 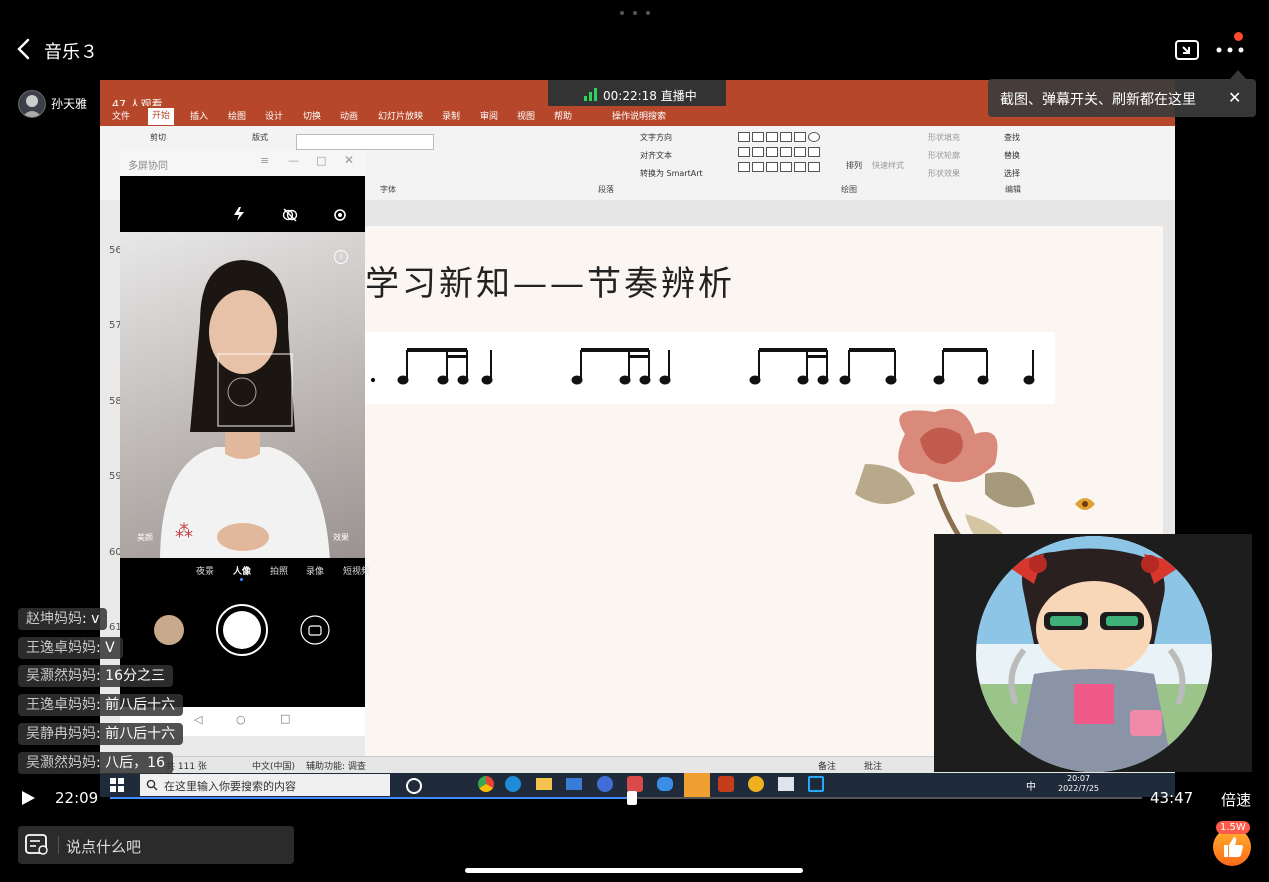 What do you see at coordinates (32, 104) in the screenshot?
I see `host-avatar` at bounding box center [32, 104].